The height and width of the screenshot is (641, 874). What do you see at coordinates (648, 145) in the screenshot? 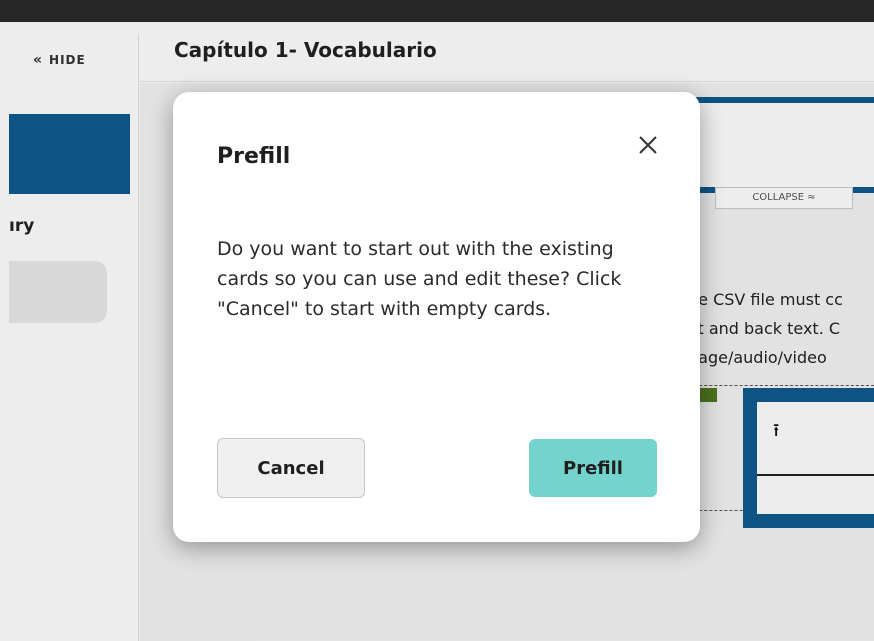
I see `close-icon` at bounding box center [648, 145].